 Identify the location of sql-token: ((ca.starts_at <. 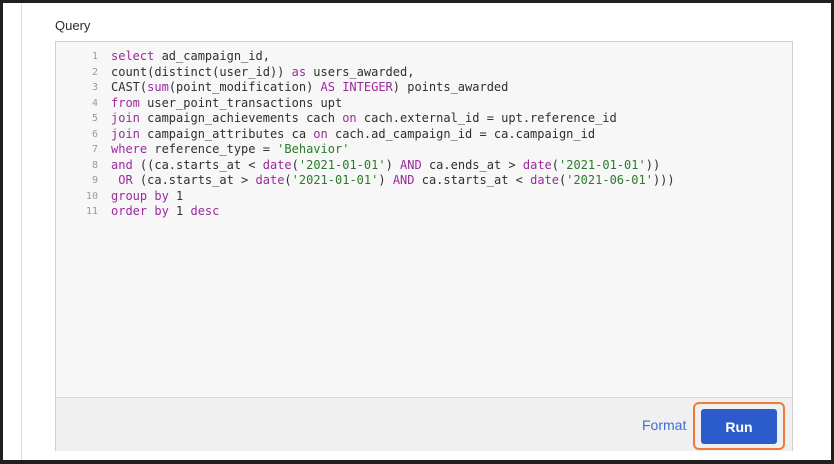
(197, 164).